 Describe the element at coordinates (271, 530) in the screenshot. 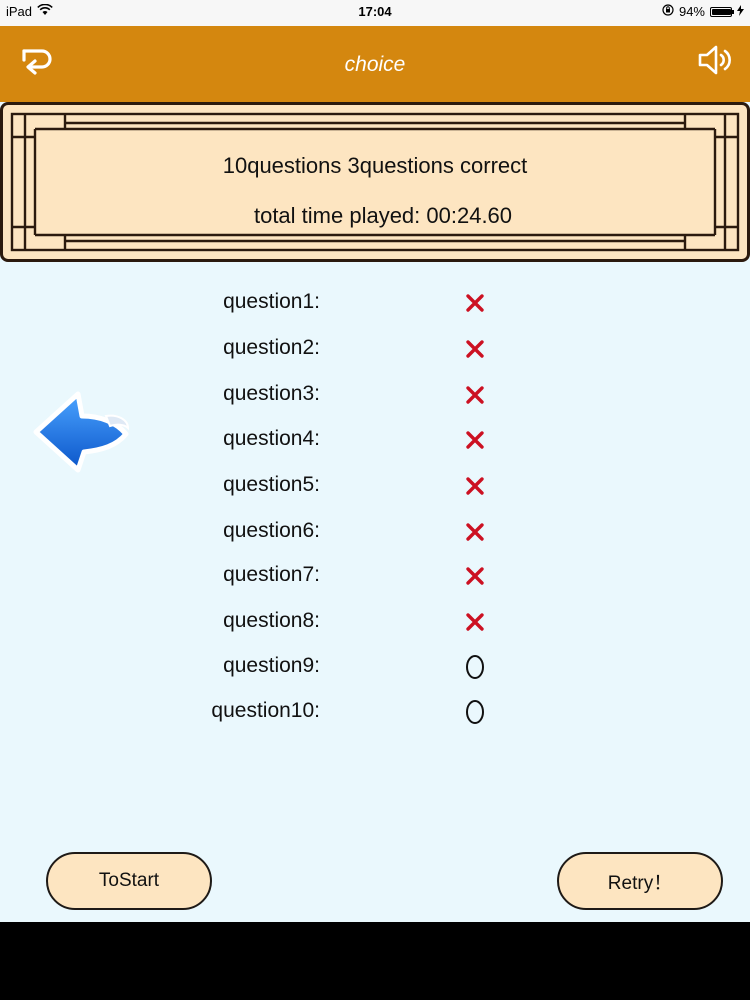

I see `question-label: question6:` at that location.